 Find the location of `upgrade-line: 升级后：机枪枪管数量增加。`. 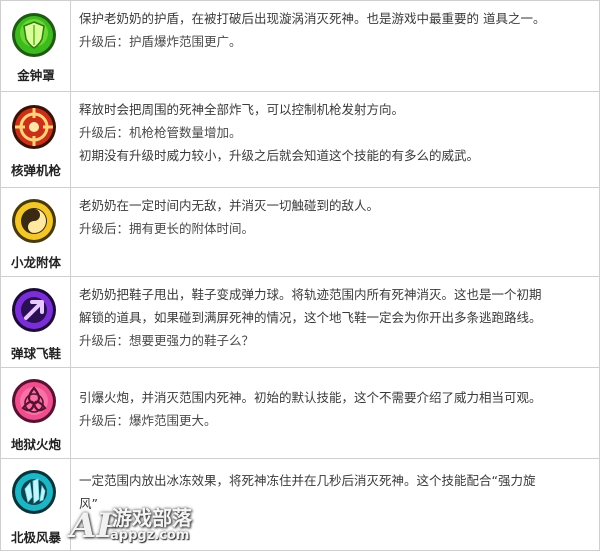

upgrade-line: 升级后：机枪枪管数量增加。 is located at coordinates (160, 132).